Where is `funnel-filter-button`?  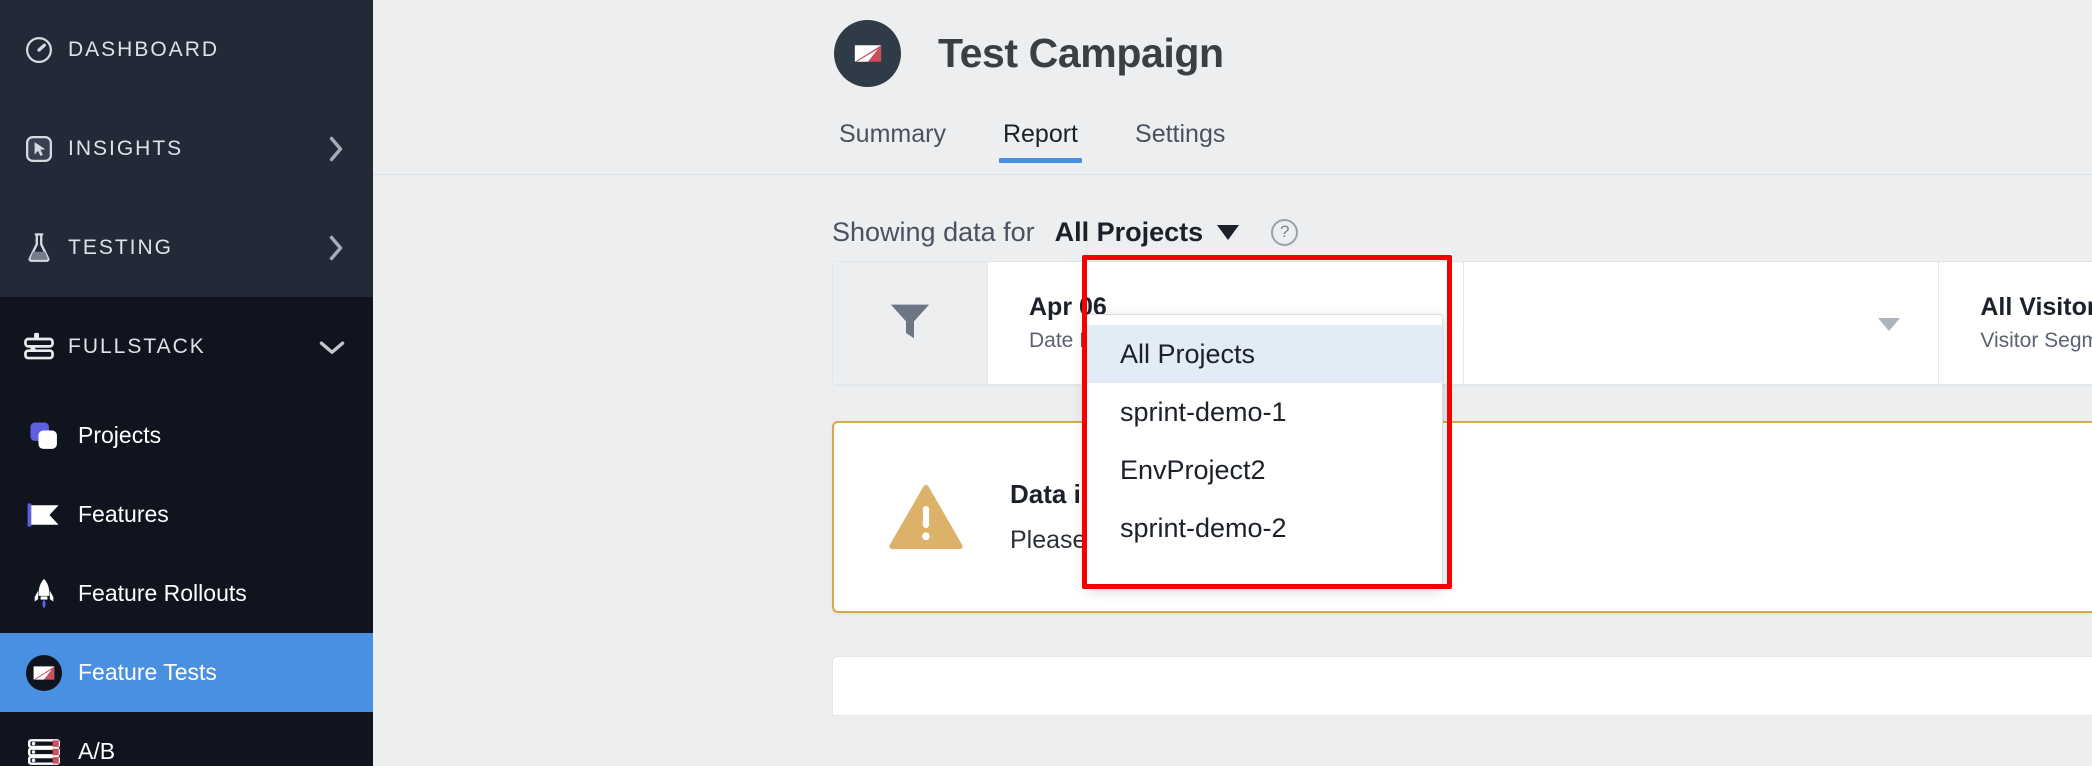 funnel-filter-button is located at coordinates (910, 323).